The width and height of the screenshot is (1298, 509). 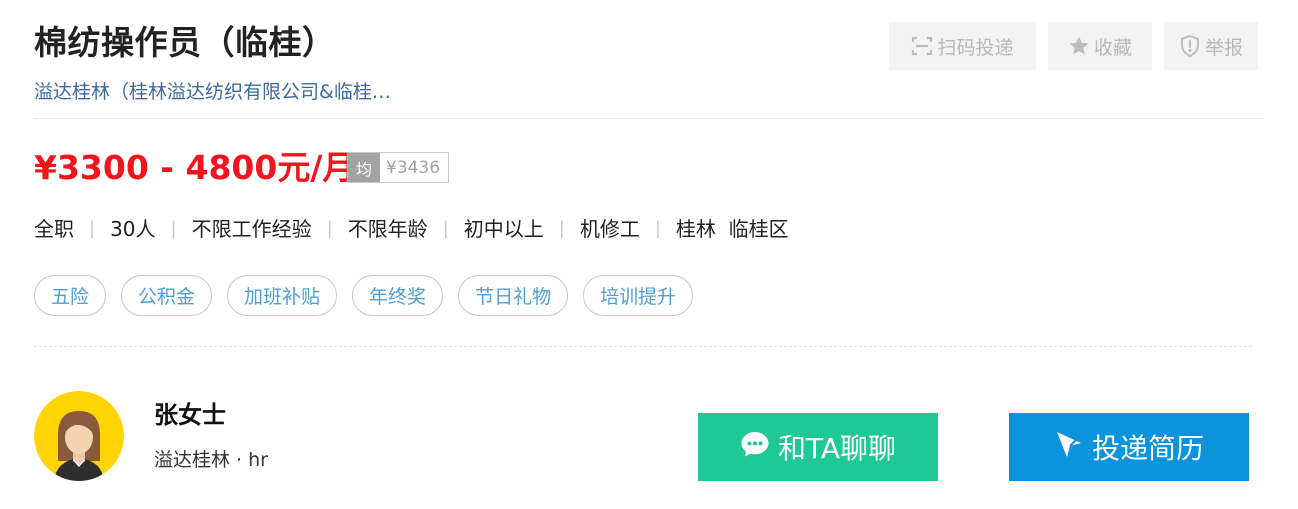 I want to click on recruiter-avatar, so click(x=79, y=436).